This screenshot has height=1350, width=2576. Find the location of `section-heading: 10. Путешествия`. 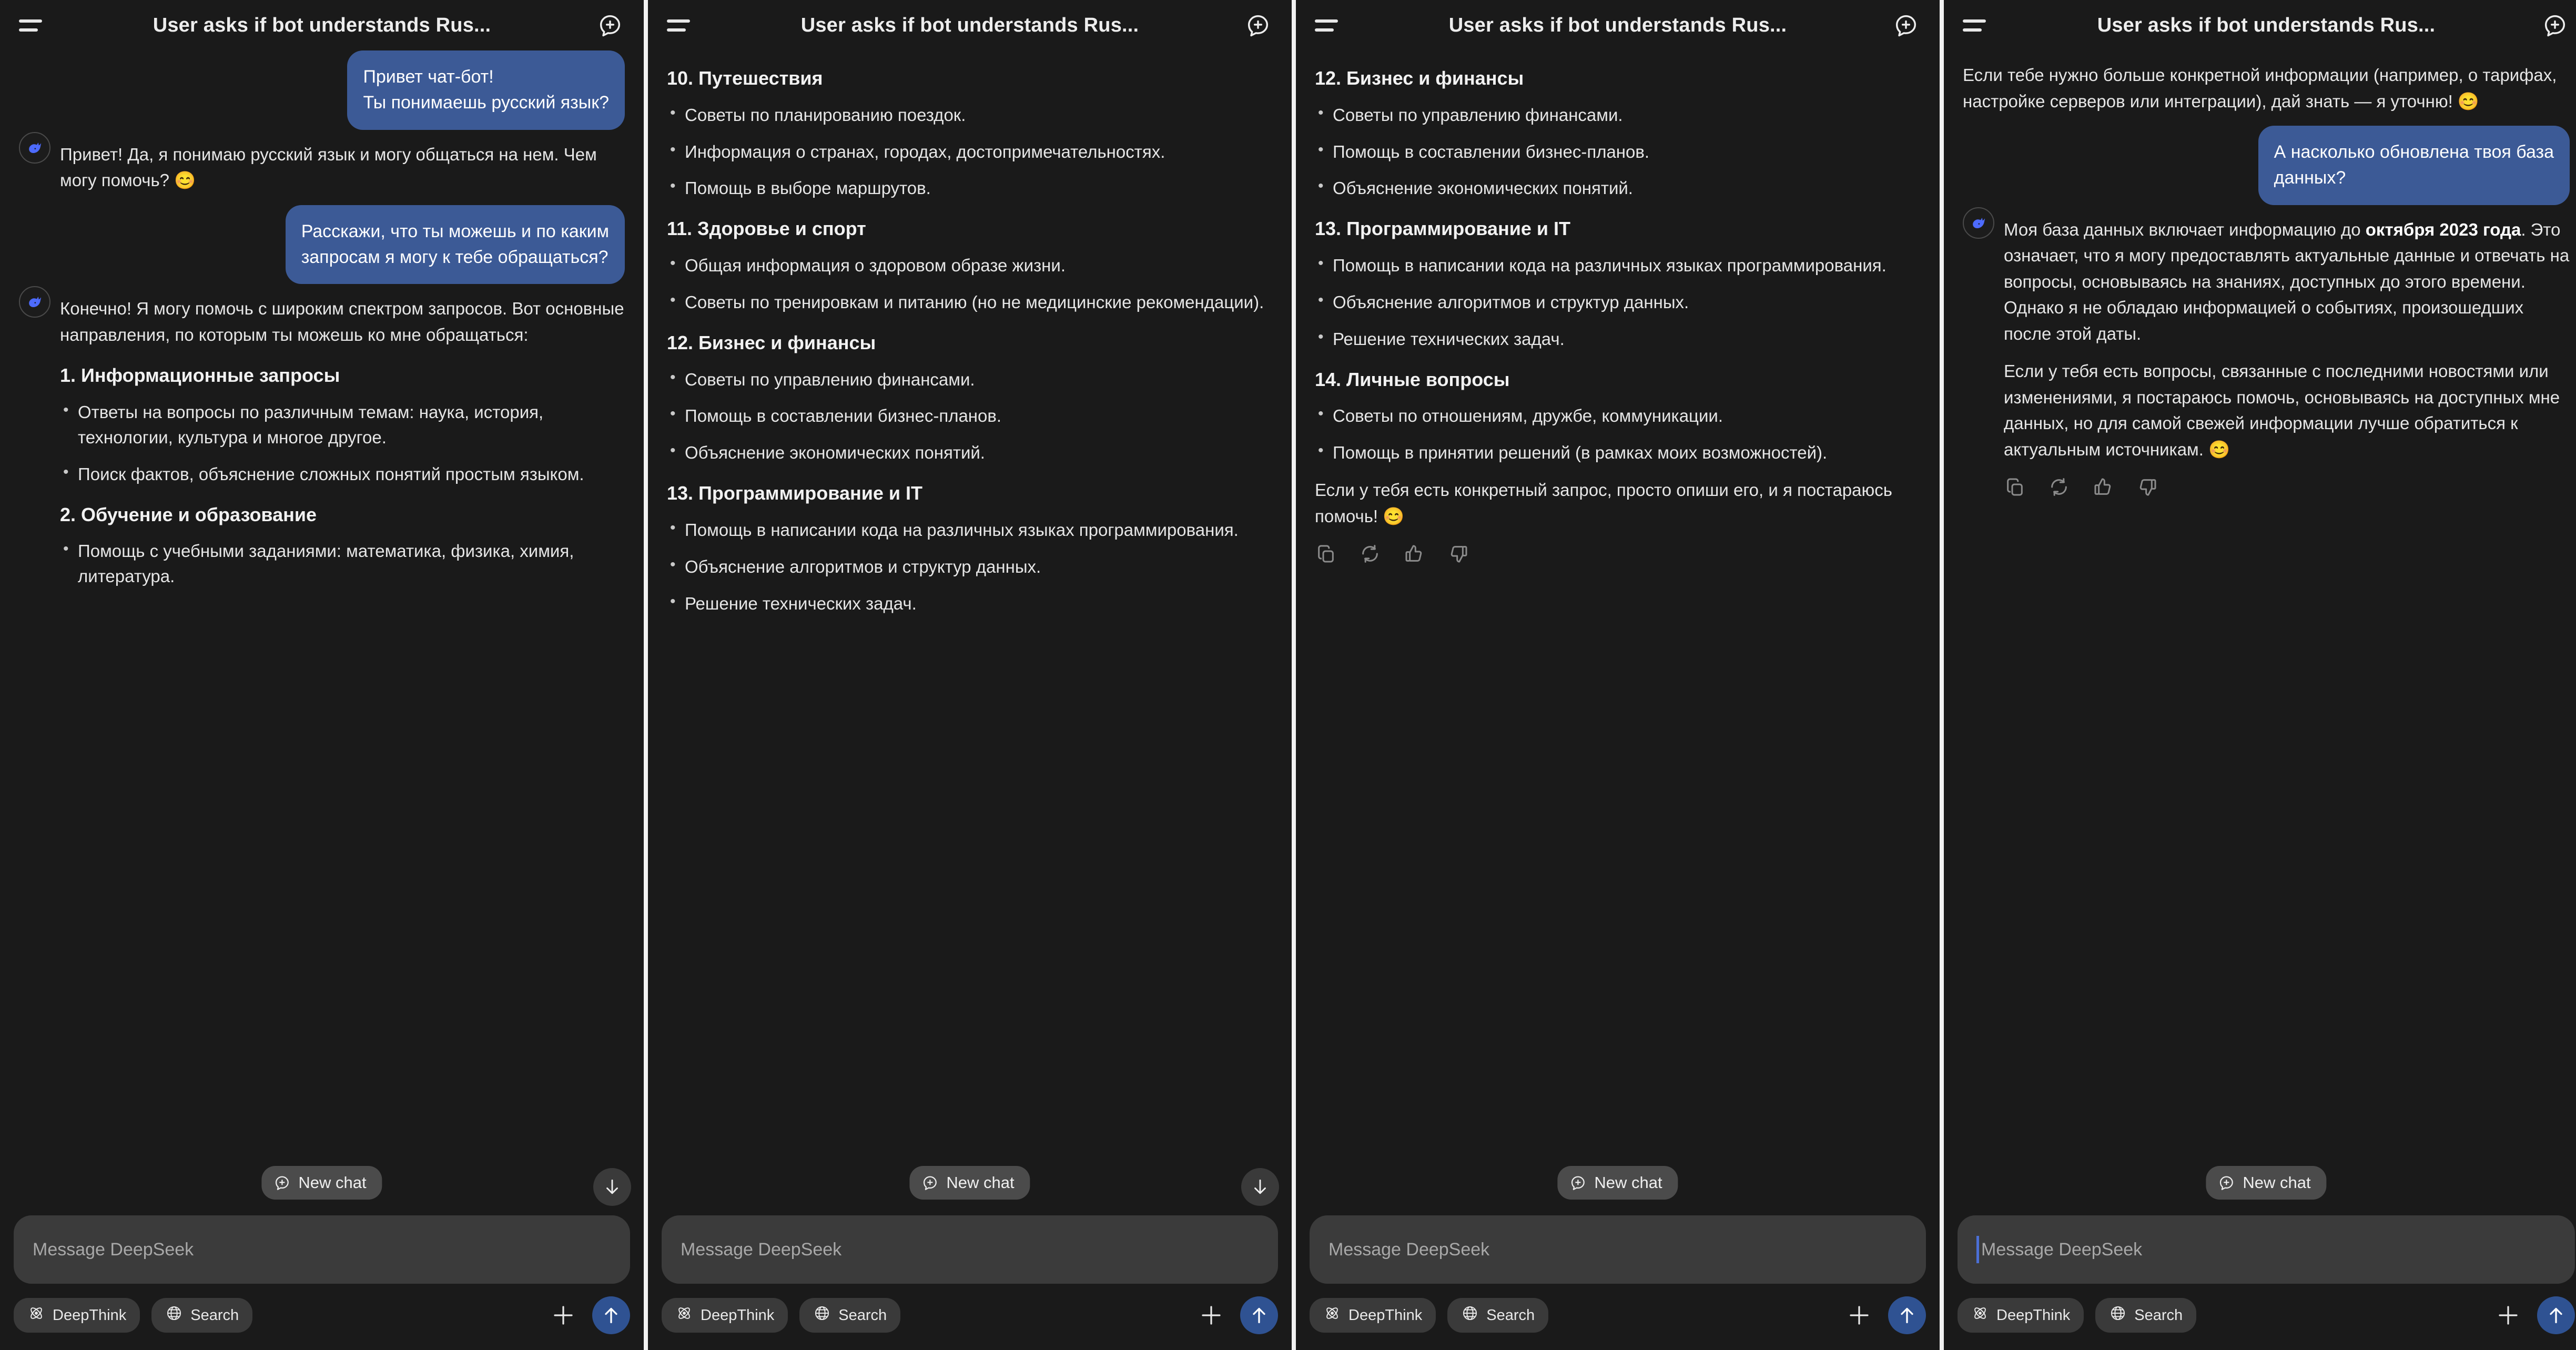

section-heading: 10. Путешествия is located at coordinates (745, 78).